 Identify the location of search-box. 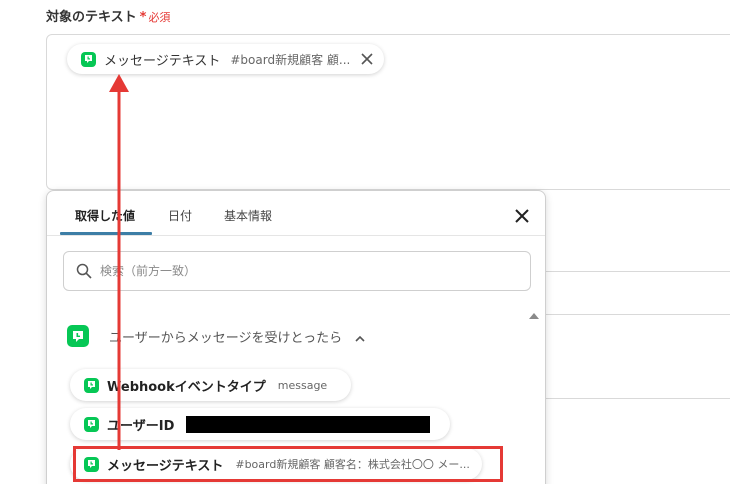
(297, 271).